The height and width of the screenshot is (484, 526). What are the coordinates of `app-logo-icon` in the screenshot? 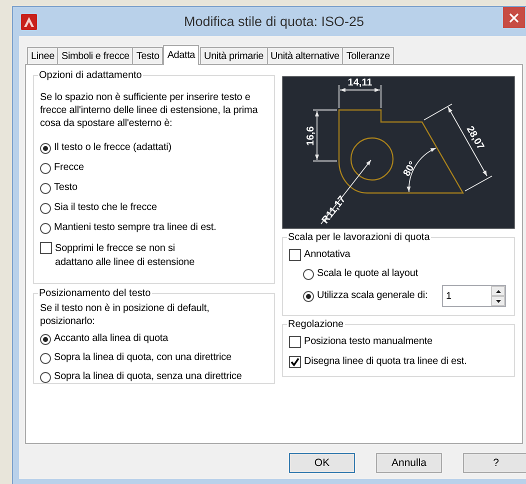 It's located at (29, 22).